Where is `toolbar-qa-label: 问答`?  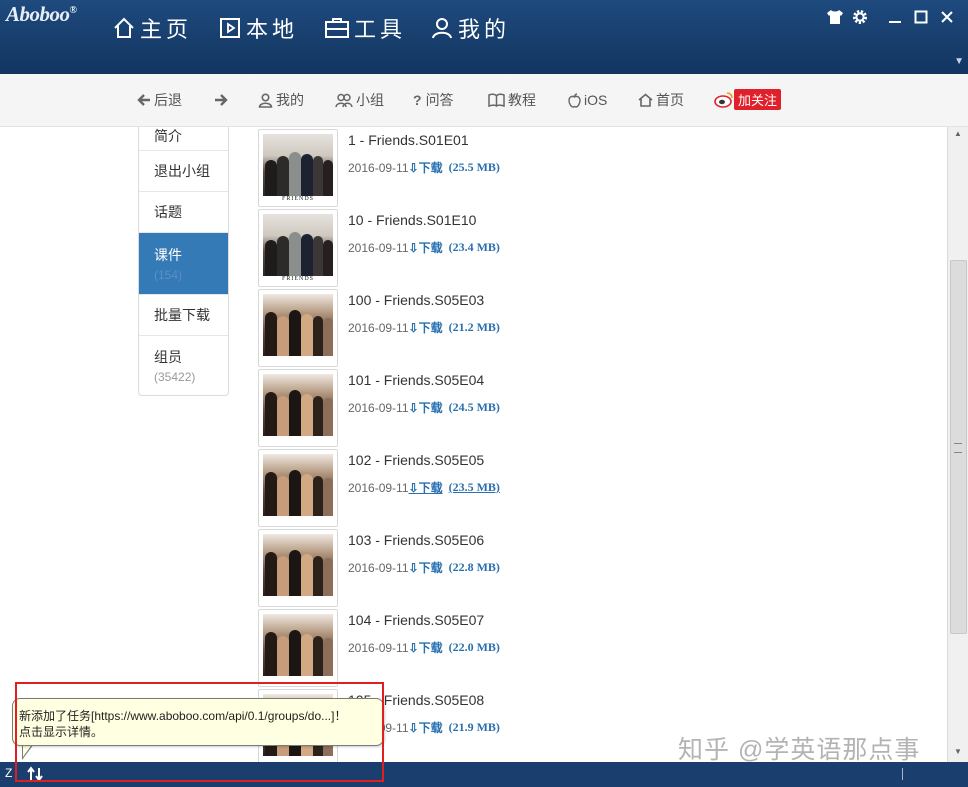
toolbar-qa-label: 问答 is located at coordinates (439, 100).